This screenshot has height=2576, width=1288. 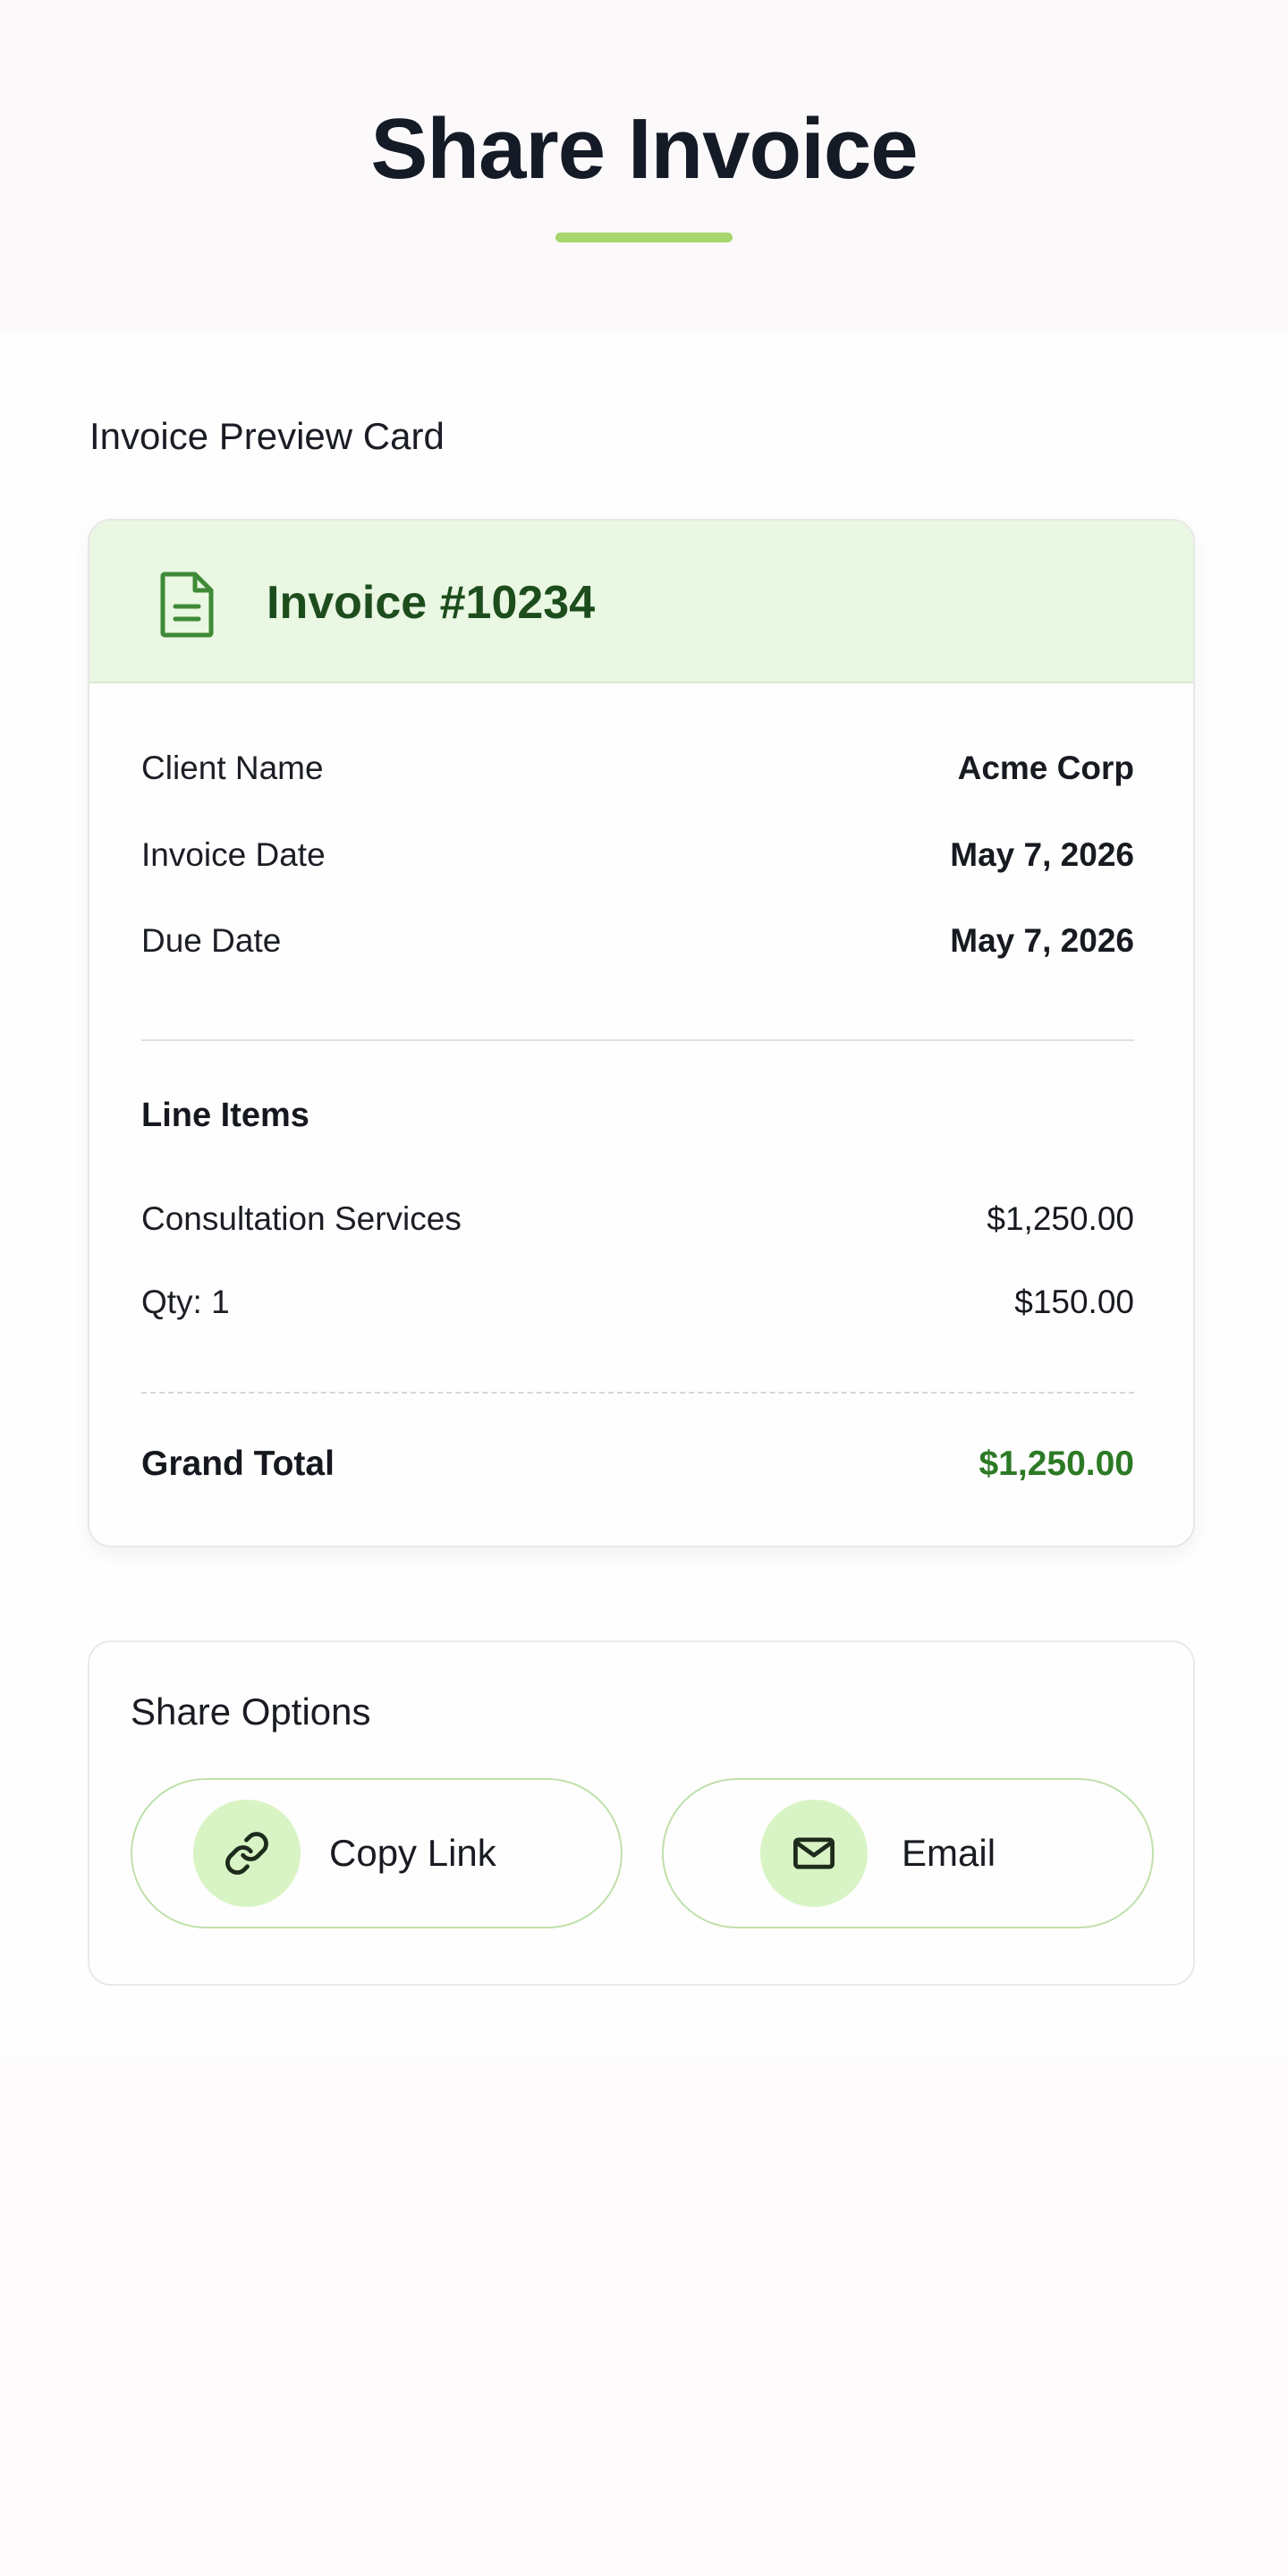 What do you see at coordinates (814, 1853) in the screenshot?
I see `mail-icon` at bounding box center [814, 1853].